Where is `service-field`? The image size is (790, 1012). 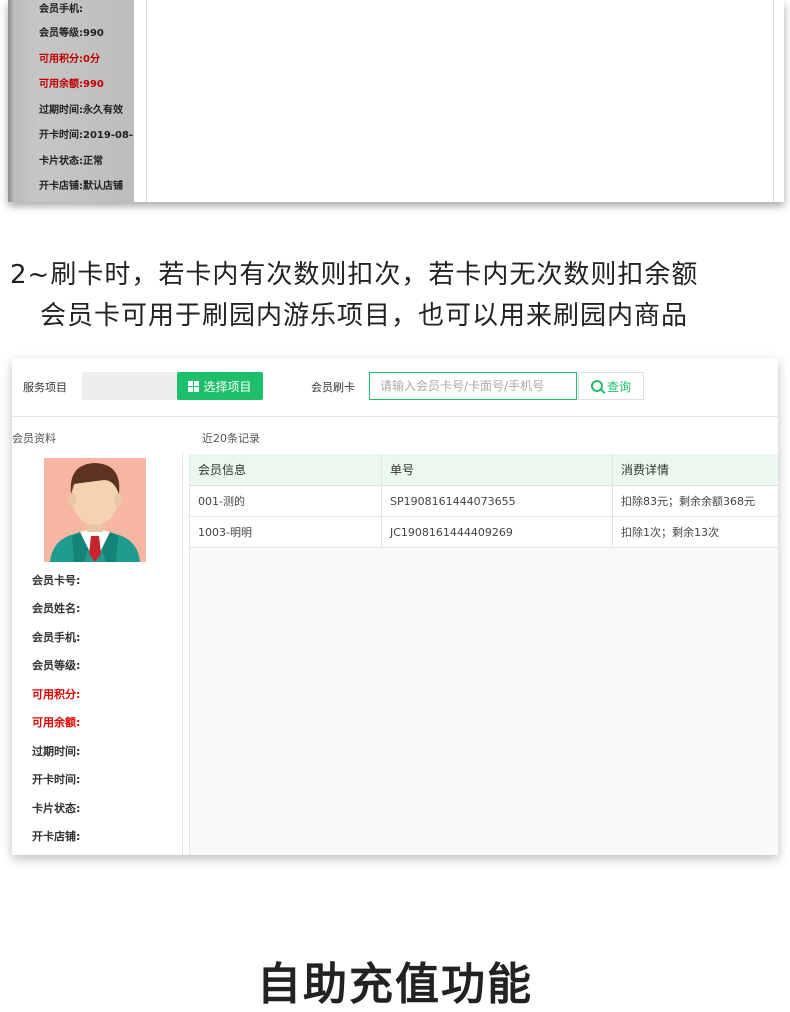
service-field is located at coordinates (130, 386).